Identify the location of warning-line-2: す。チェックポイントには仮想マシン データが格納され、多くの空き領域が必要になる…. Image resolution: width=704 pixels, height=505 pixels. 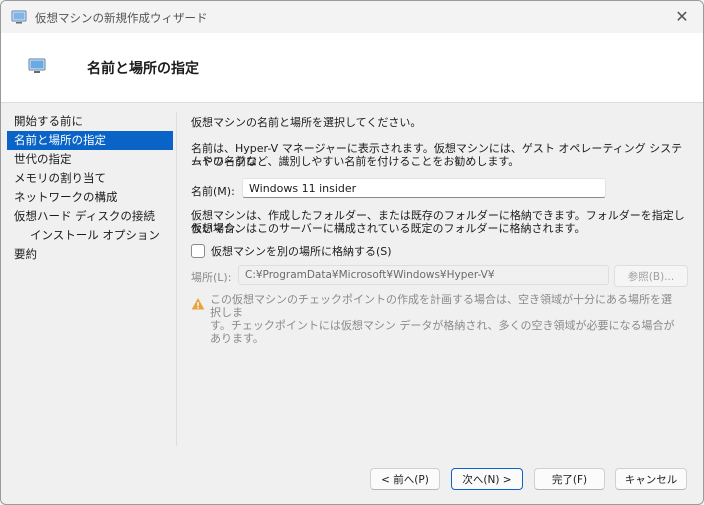
(442, 332).